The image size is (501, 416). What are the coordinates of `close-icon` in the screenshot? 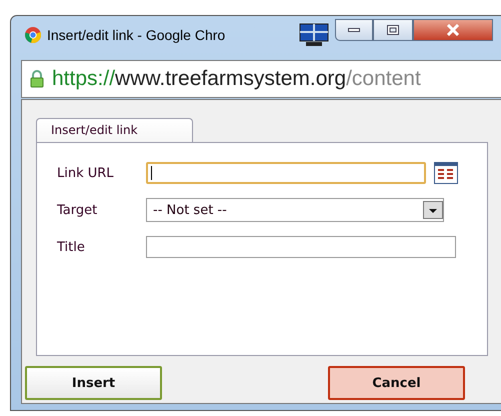 It's located at (453, 30).